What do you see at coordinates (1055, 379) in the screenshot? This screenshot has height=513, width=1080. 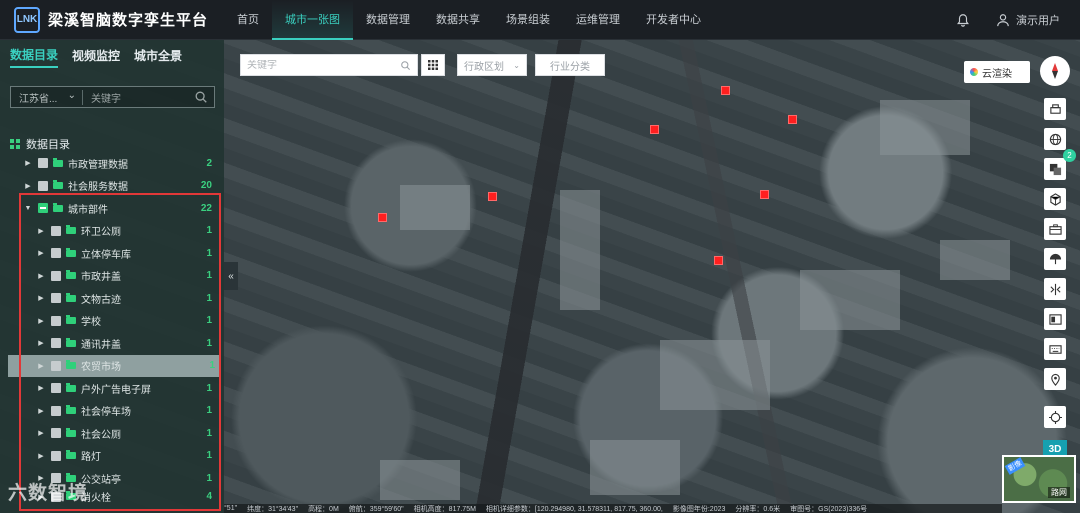 I see `location-tool-button` at bounding box center [1055, 379].